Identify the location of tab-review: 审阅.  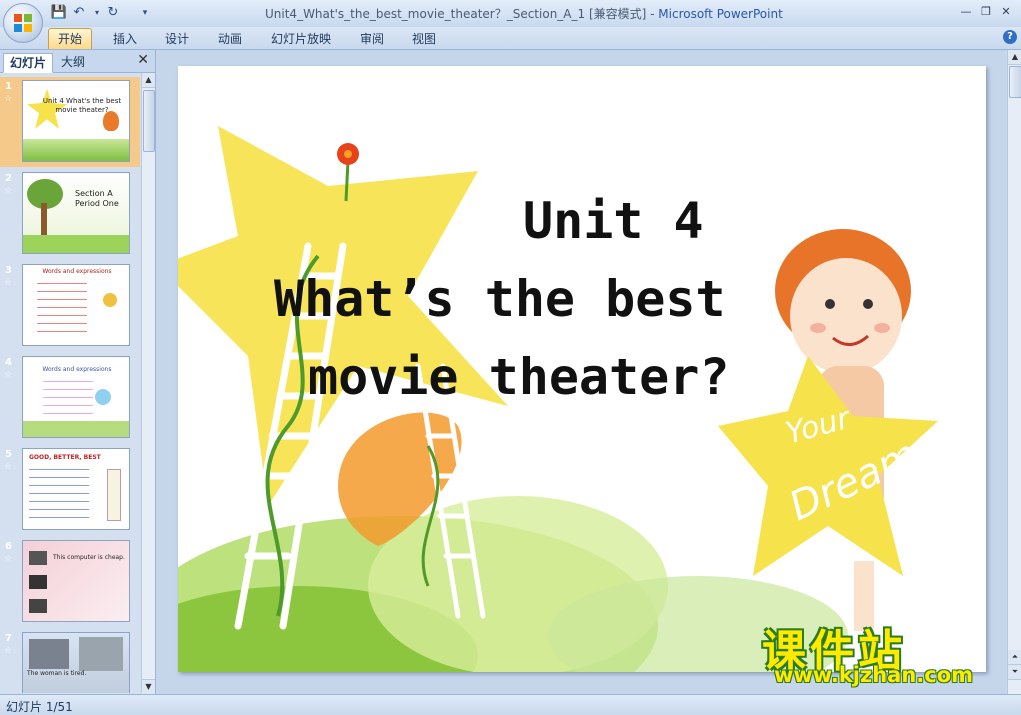
(372, 39).